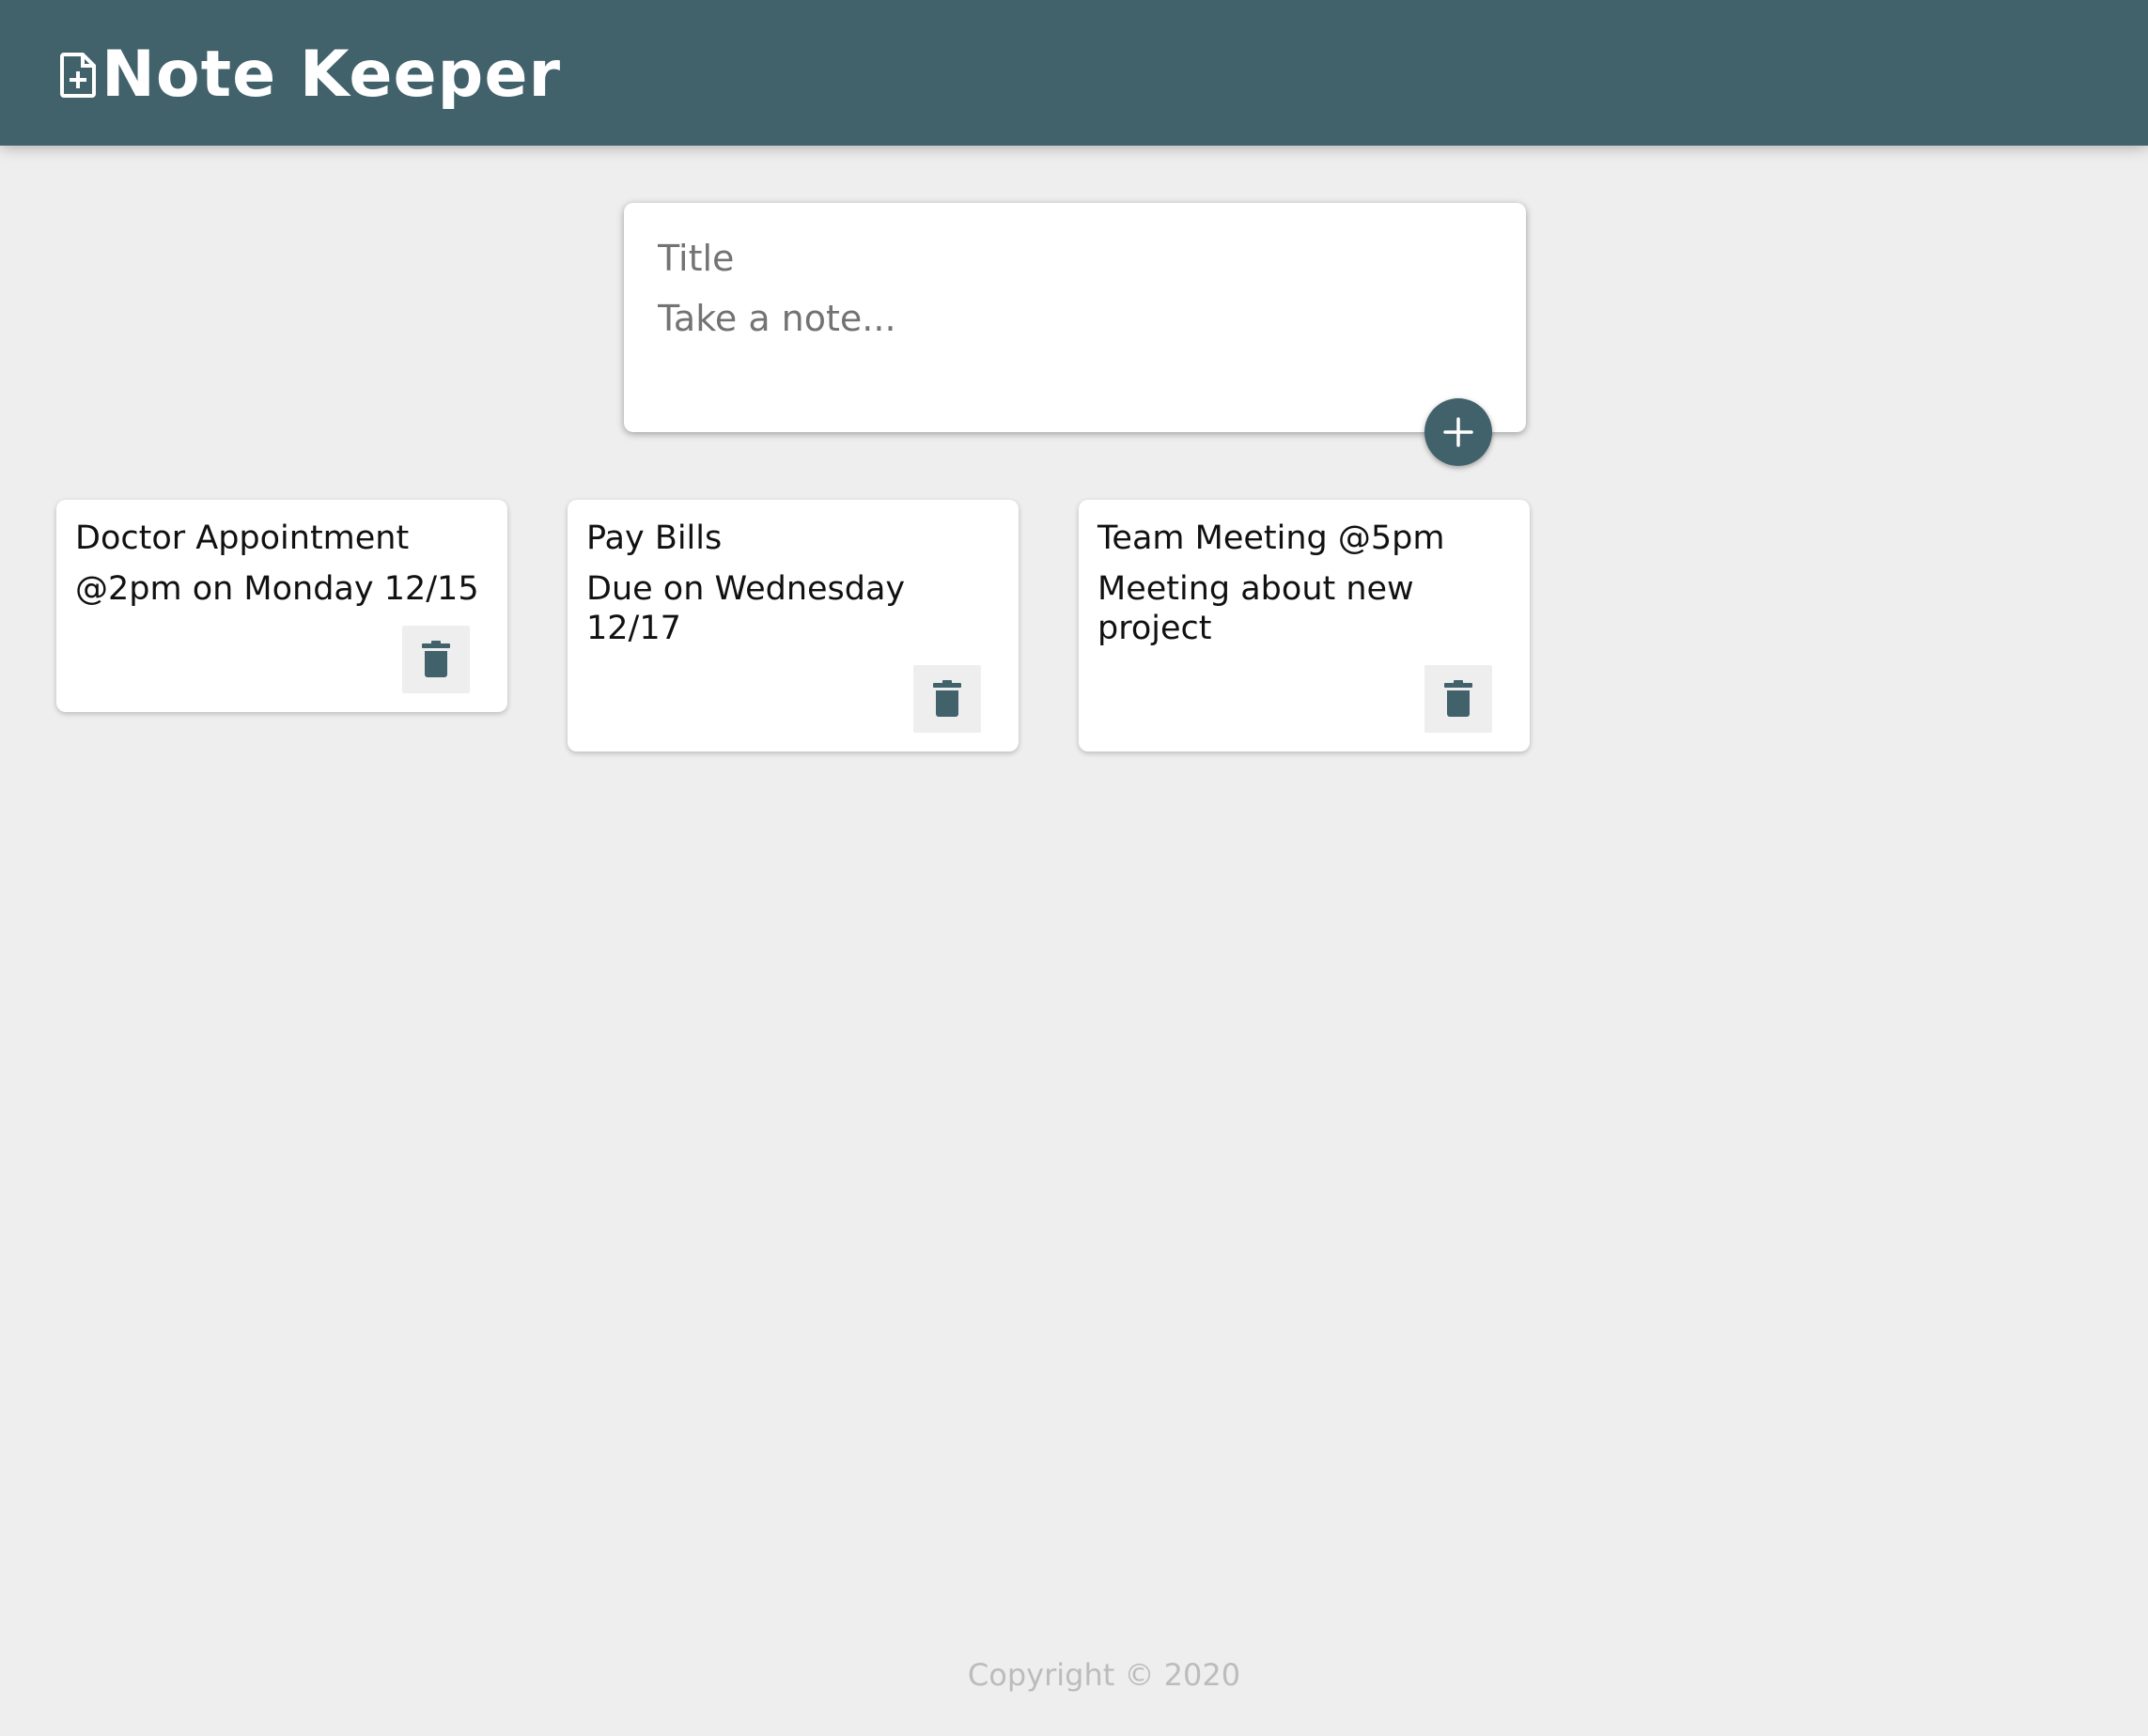  I want to click on note-card: Pay Bills Due on Wednesday 12/17, so click(793, 626).